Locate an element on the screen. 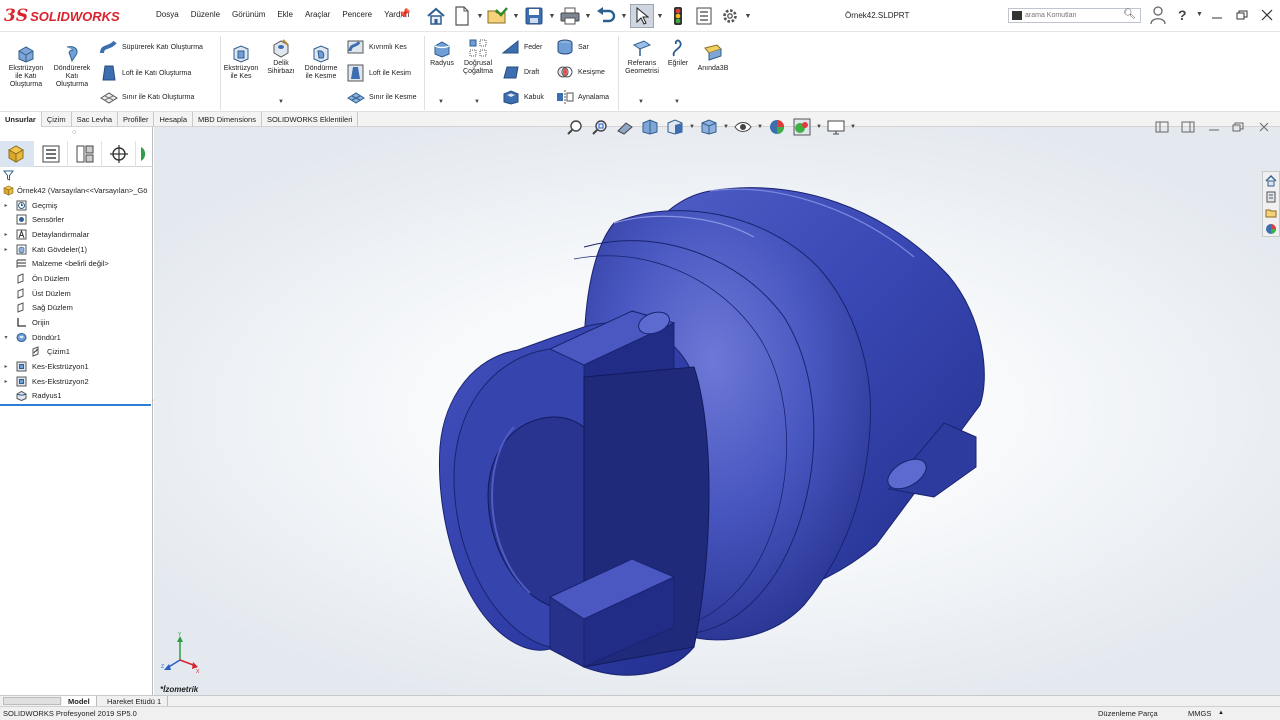 The image size is (1280, 720). mirror-button: Aynalama is located at coordinates (582, 97).